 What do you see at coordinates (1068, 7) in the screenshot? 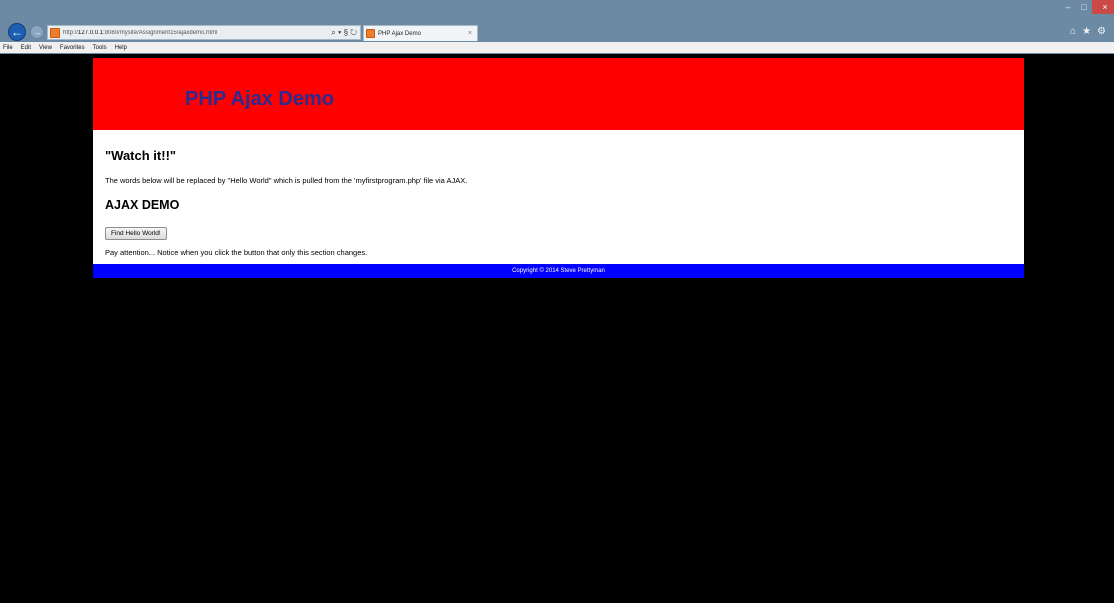
I see `minimize-icon: –` at bounding box center [1068, 7].